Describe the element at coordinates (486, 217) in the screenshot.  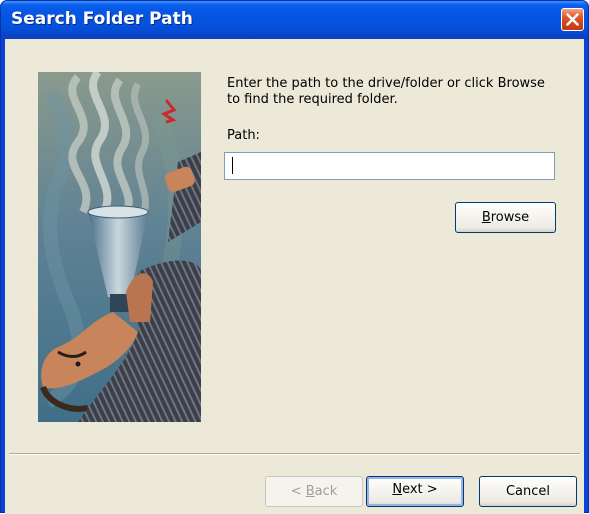
I see `browse-accel: B` at that location.